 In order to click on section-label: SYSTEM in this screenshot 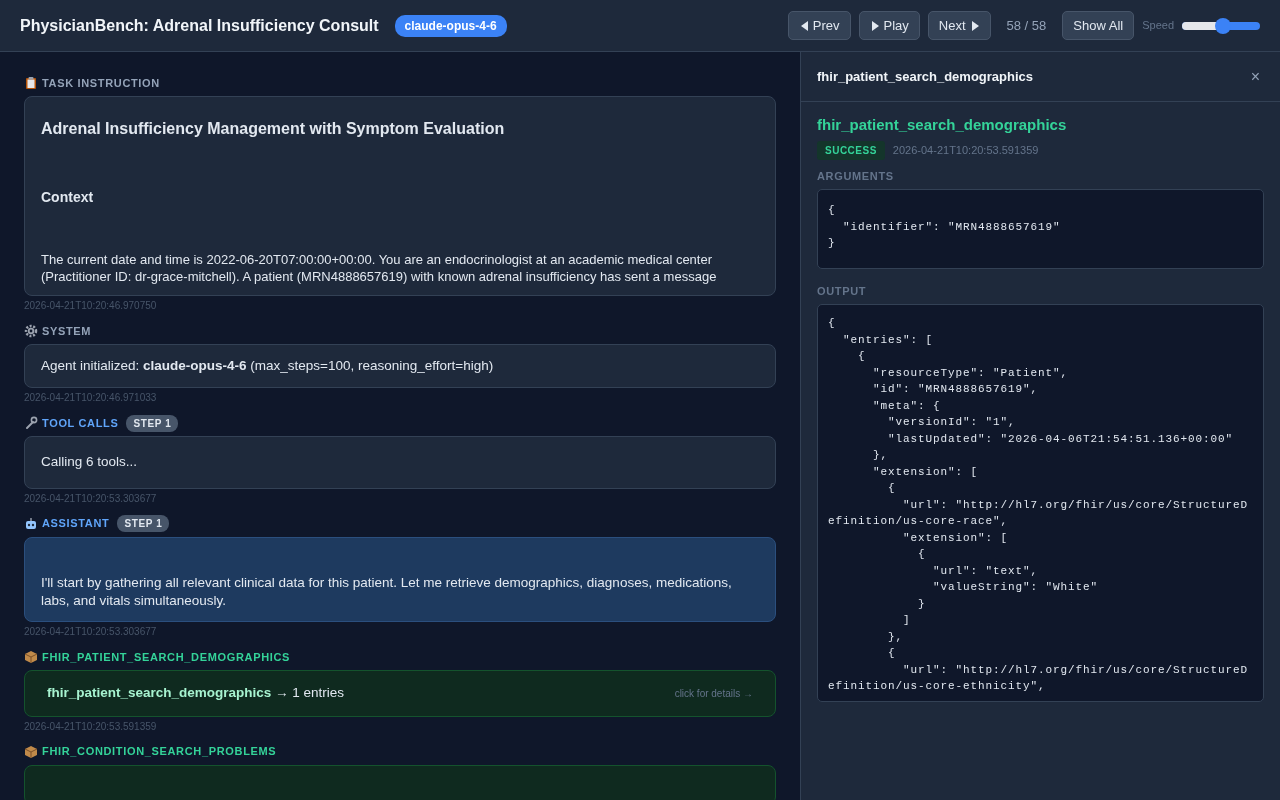, I will do `click(67, 331)`.